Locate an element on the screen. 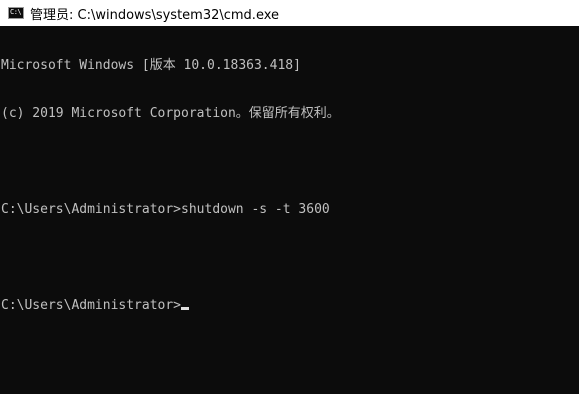 The height and width of the screenshot is (394, 579). text-cursor is located at coordinates (185, 308).